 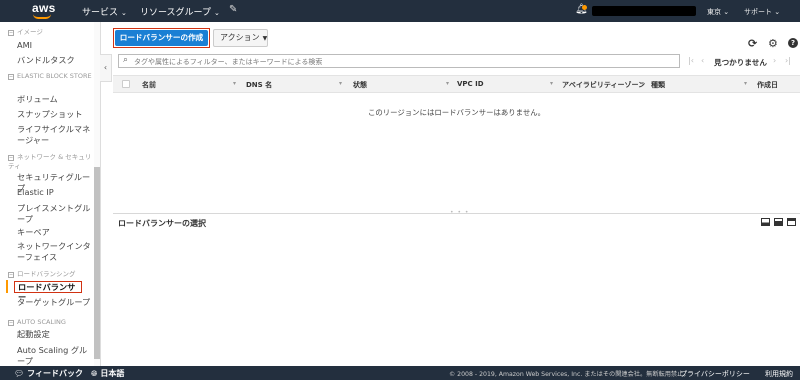 I want to click on collapse-sidebar-button: ‹, so click(x=106, y=68).